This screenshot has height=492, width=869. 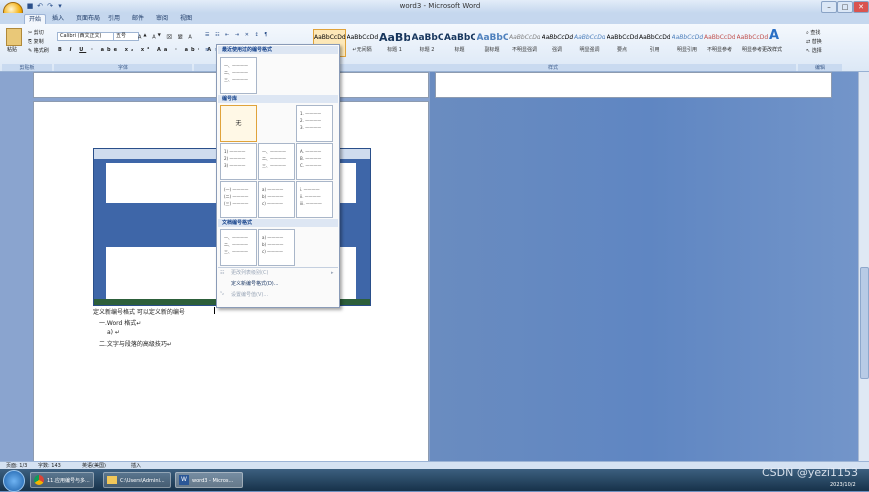 I want to click on font-size-buttons: A▲ A▼ ⌧ 變 A, so click(x=166, y=36).